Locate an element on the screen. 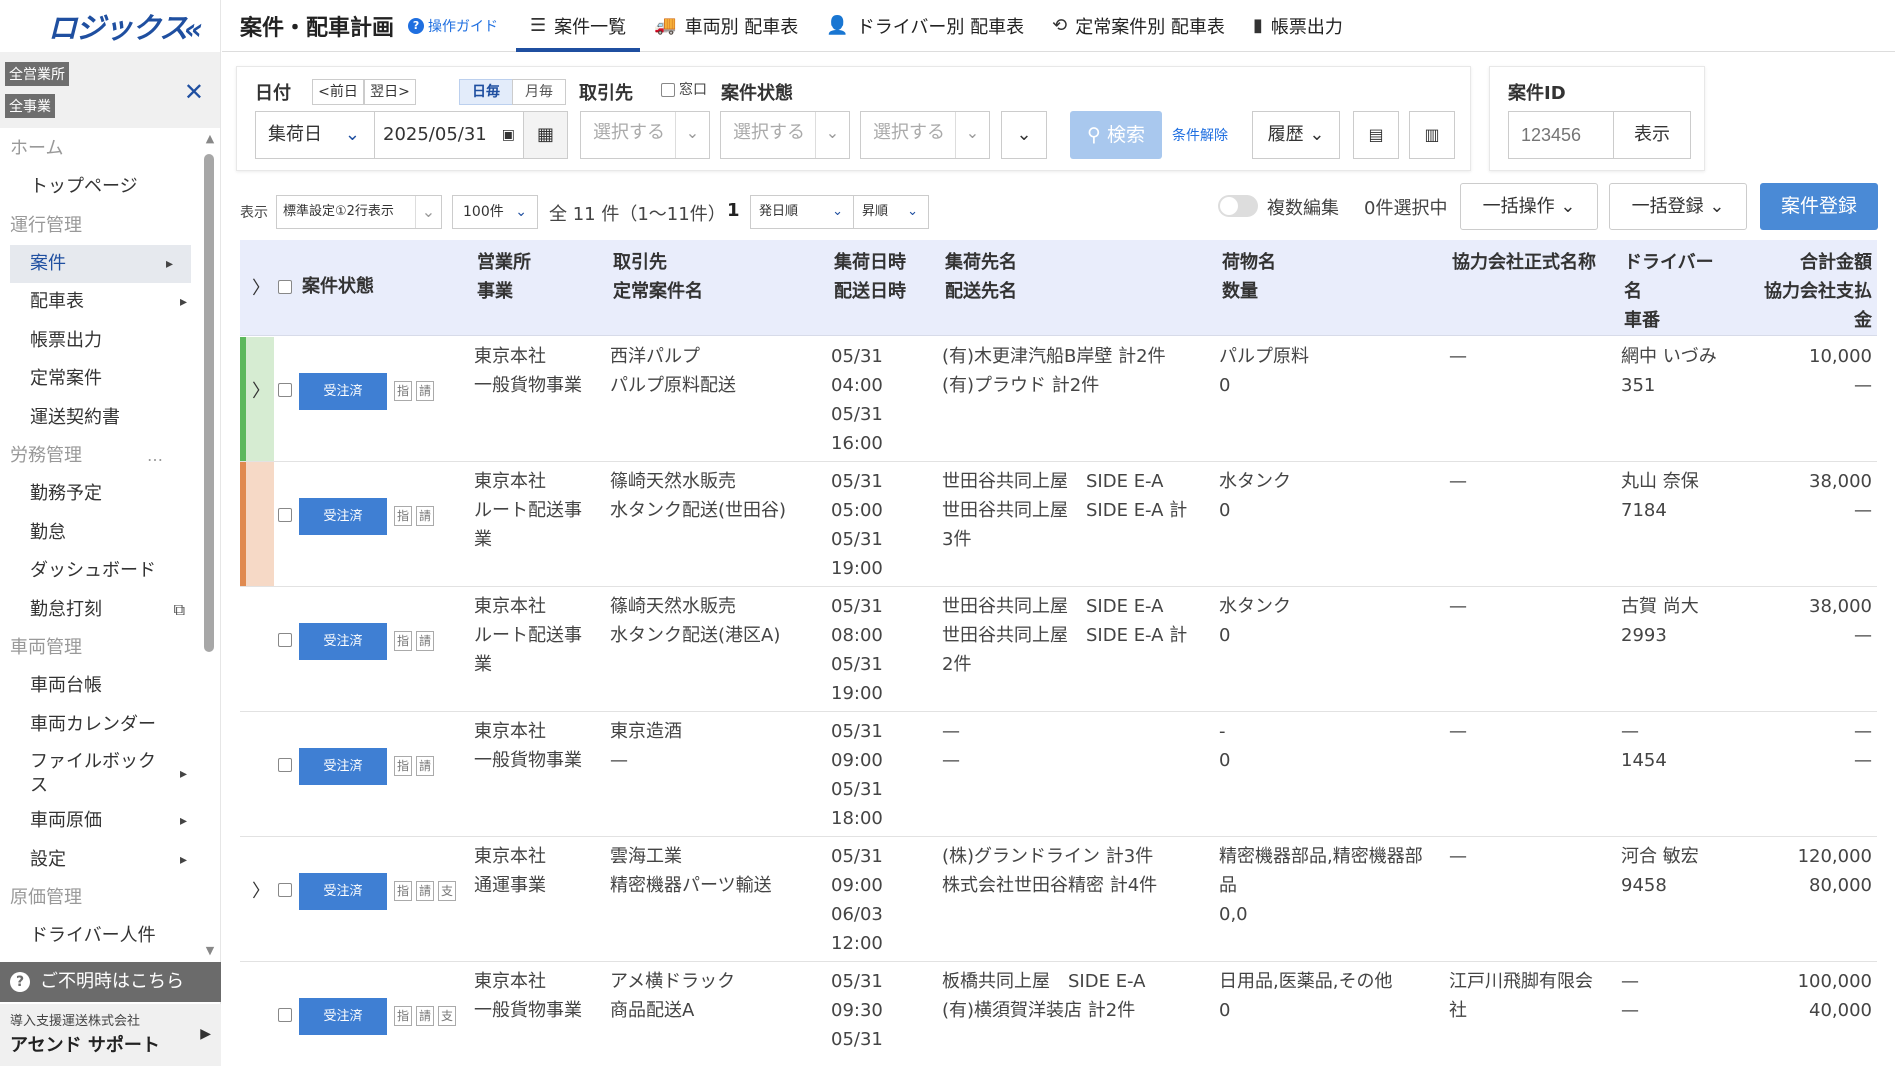 The width and height of the screenshot is (1895, 1066). header-cargo: 荷物名 数量 is located at coordinates (1249, 277).